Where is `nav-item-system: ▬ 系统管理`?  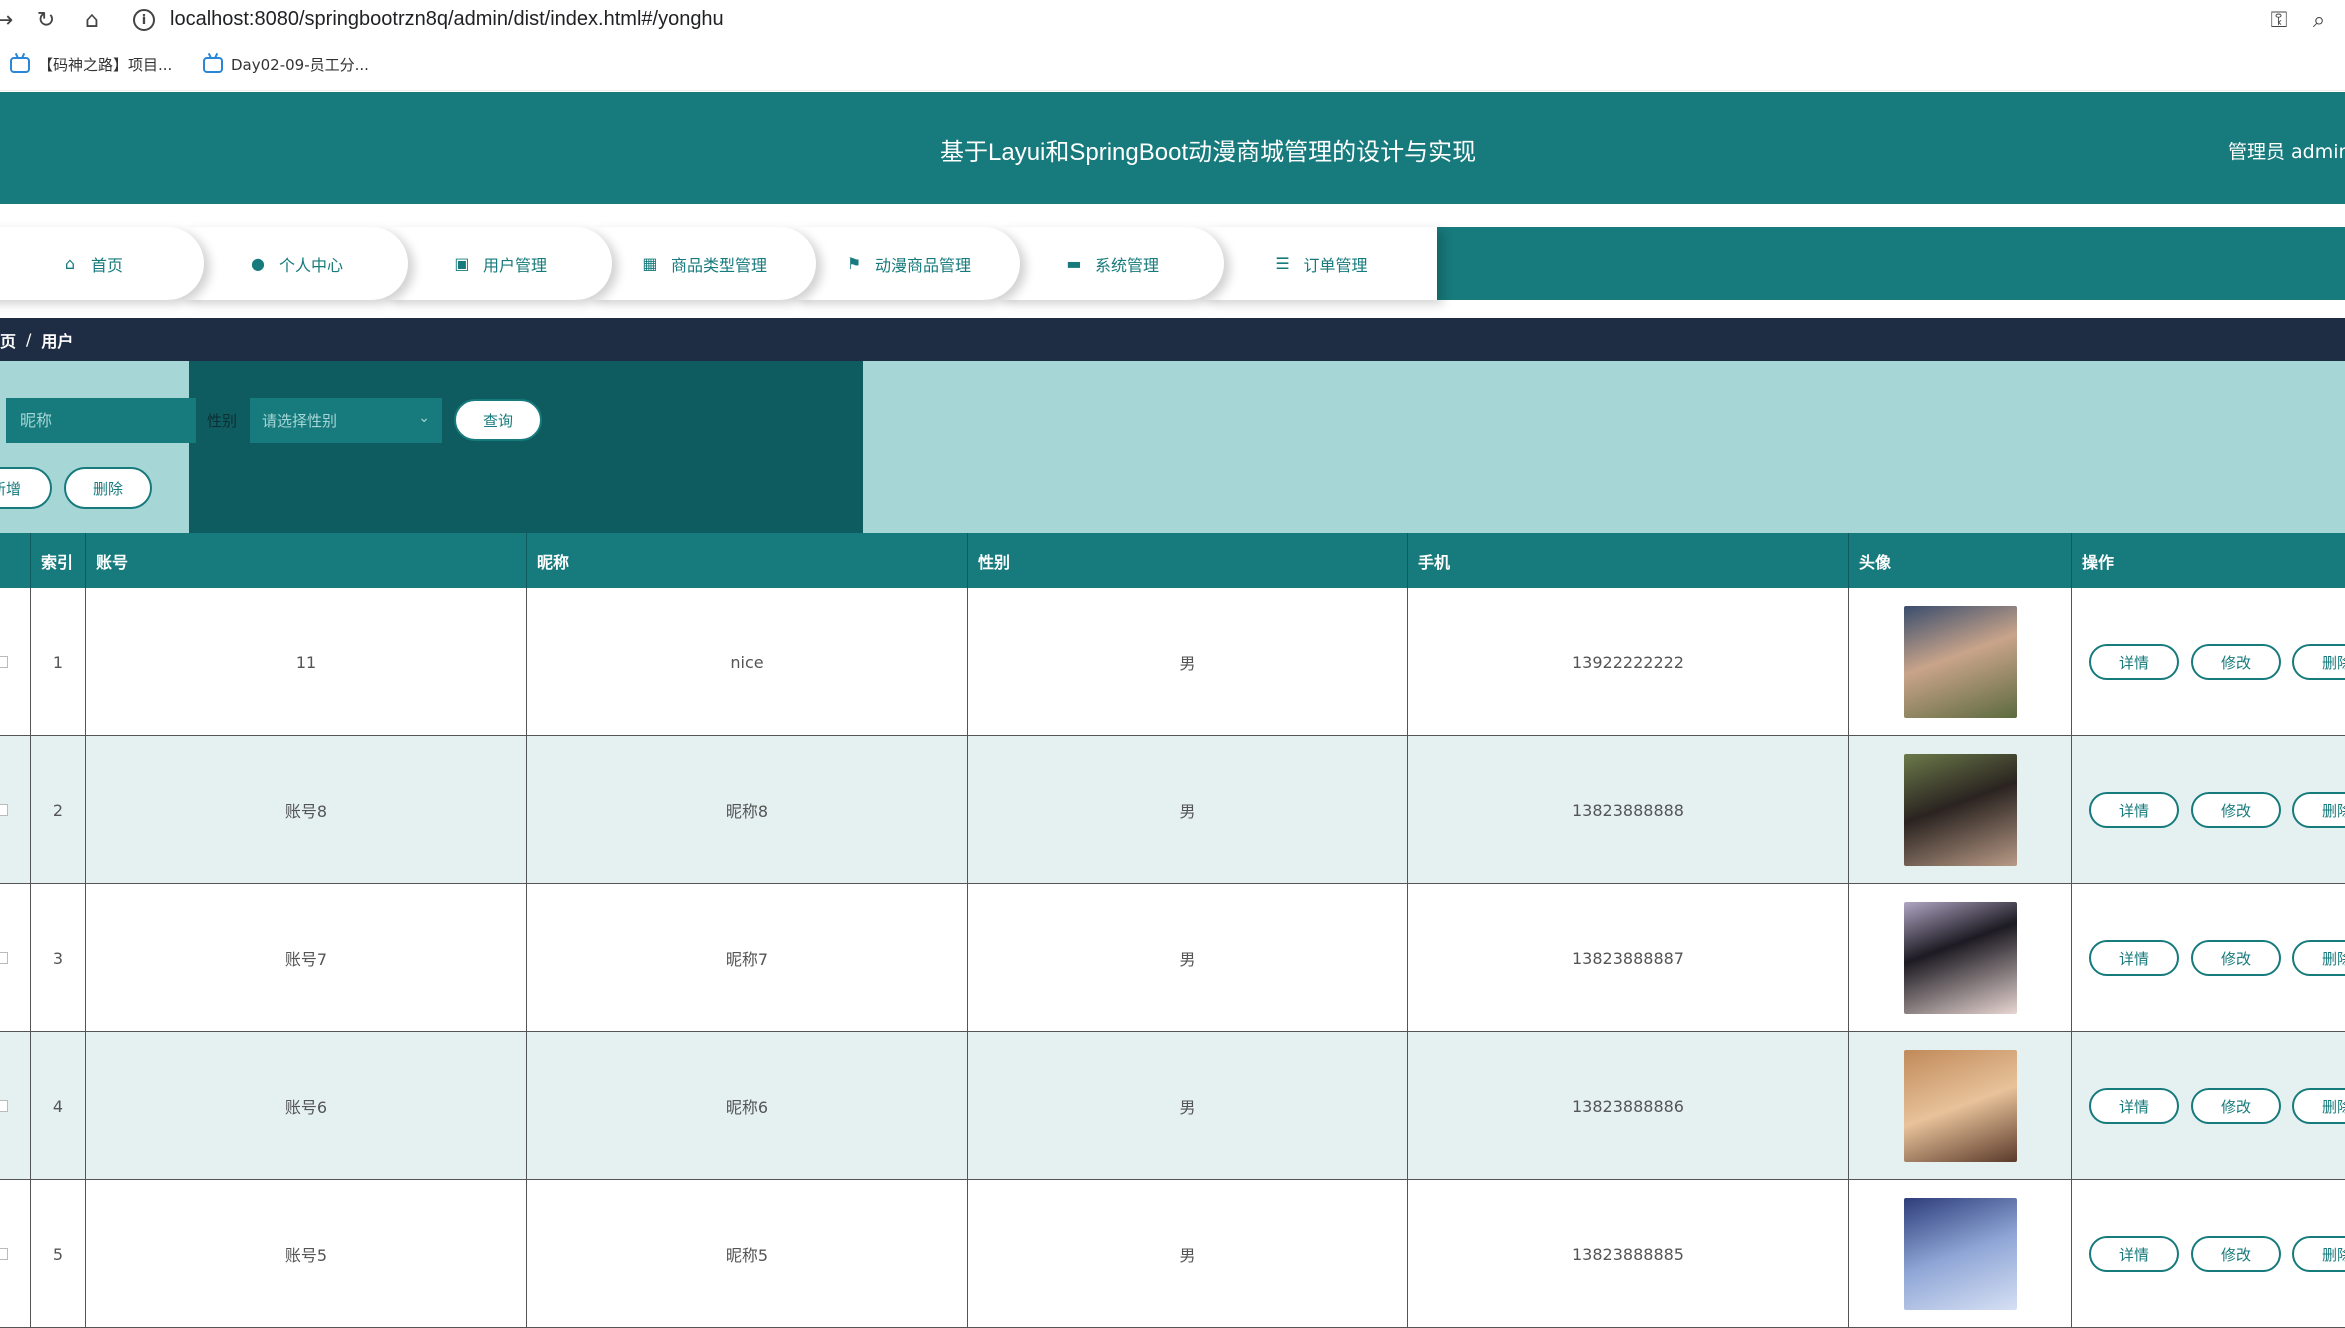
nav-item-system: ▬ 系统管理 is located at coordinates (1112, 263).